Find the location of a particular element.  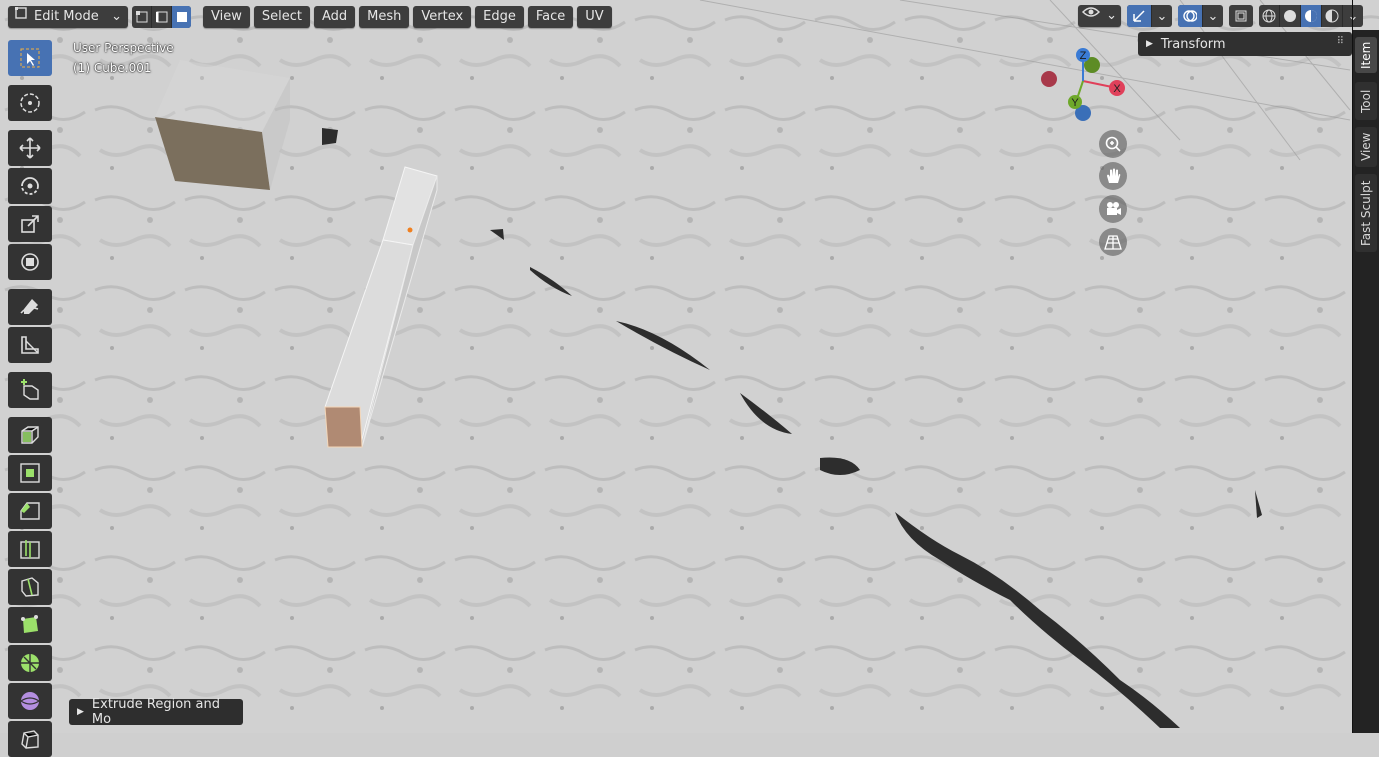

poly-build-icon is located at coordinates (29, 624).